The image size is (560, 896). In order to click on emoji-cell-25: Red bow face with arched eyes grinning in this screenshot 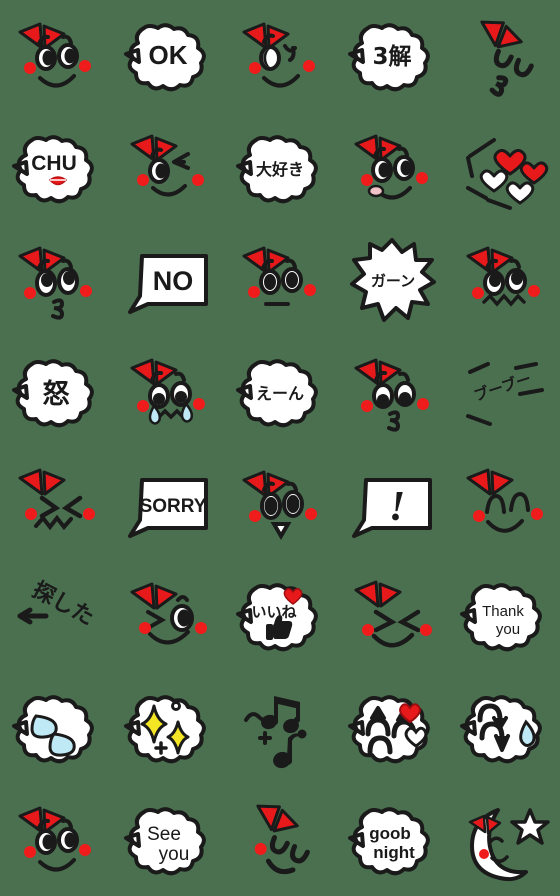, I will do `click(504, 504)`.